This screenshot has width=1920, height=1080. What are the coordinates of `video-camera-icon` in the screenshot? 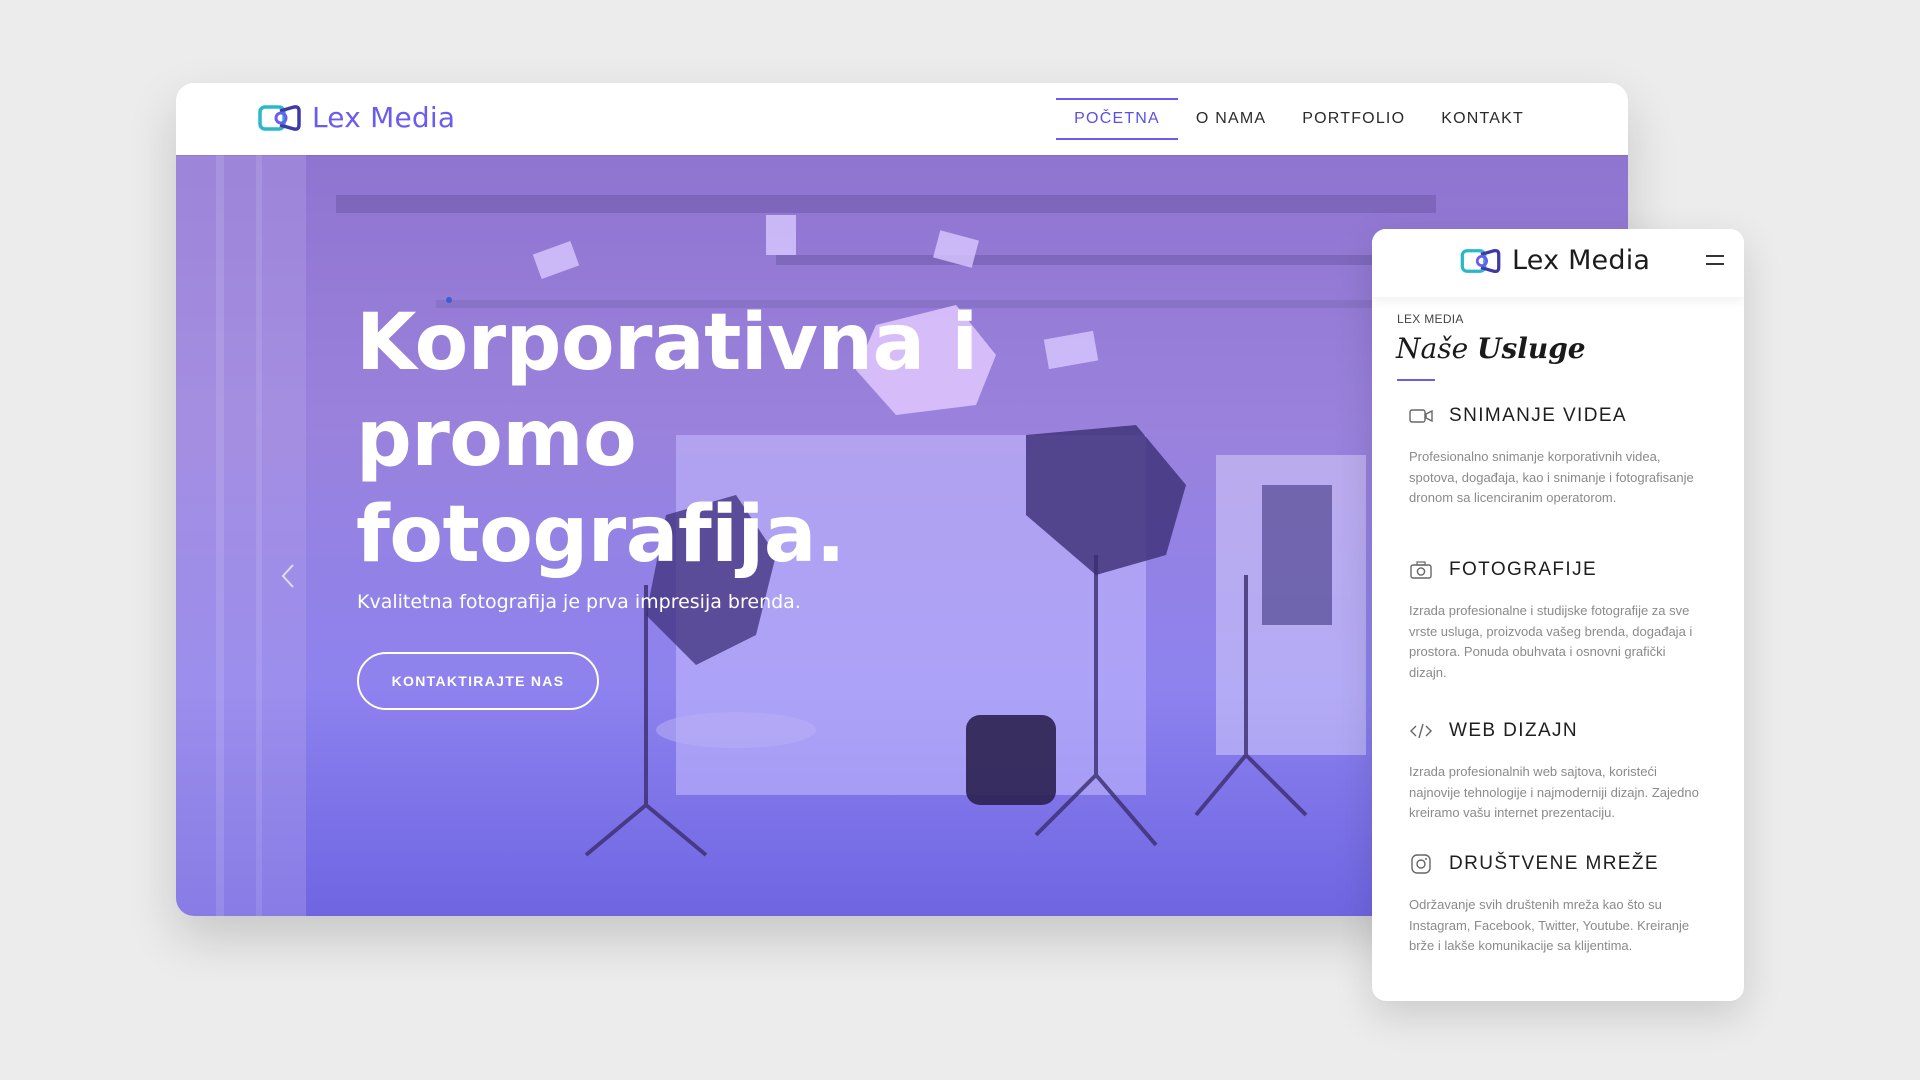 It's located at (1421, 416).